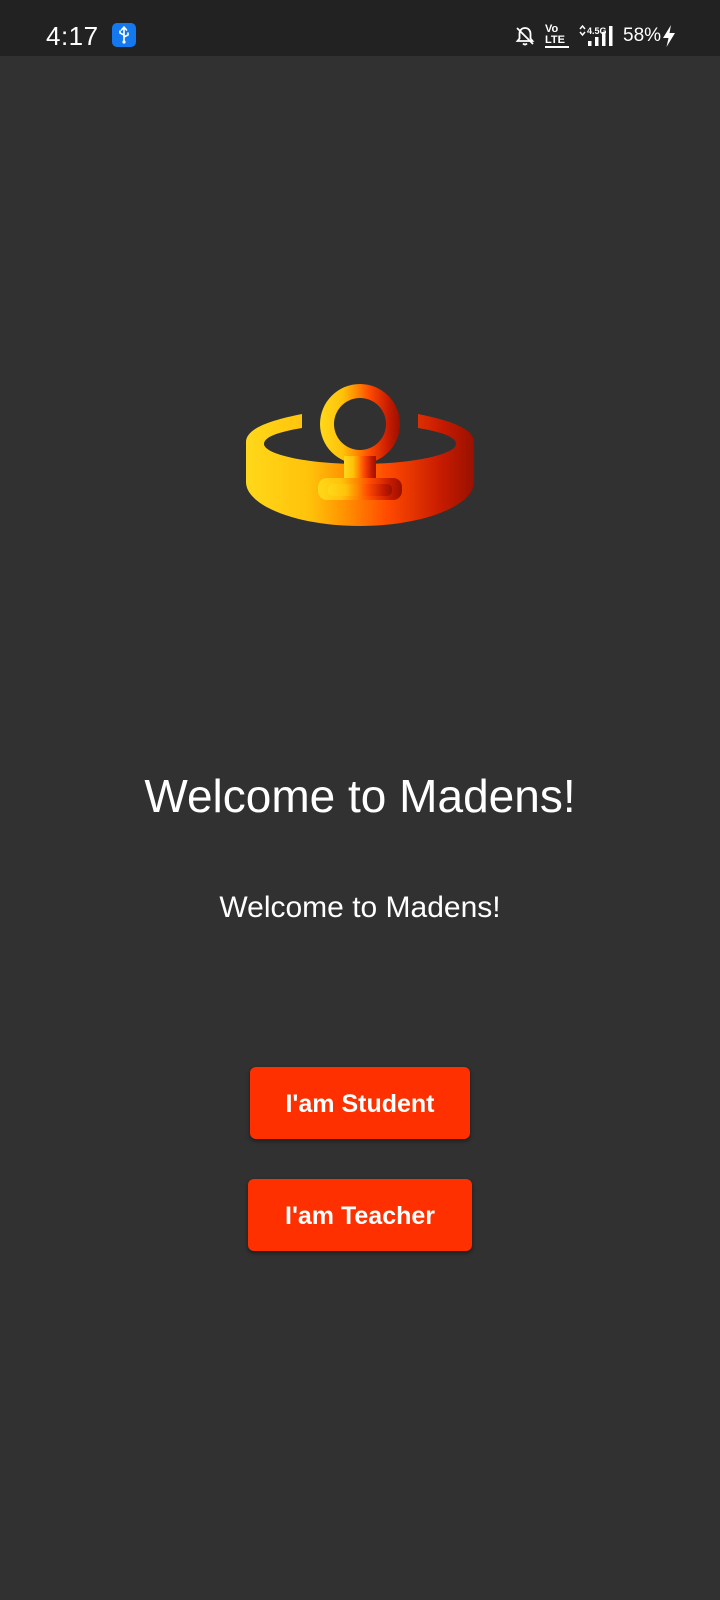  Describe the element at coordinates (360, 1215) in the screenshot. I see `teacher-button: I'am Teacher` at that location.